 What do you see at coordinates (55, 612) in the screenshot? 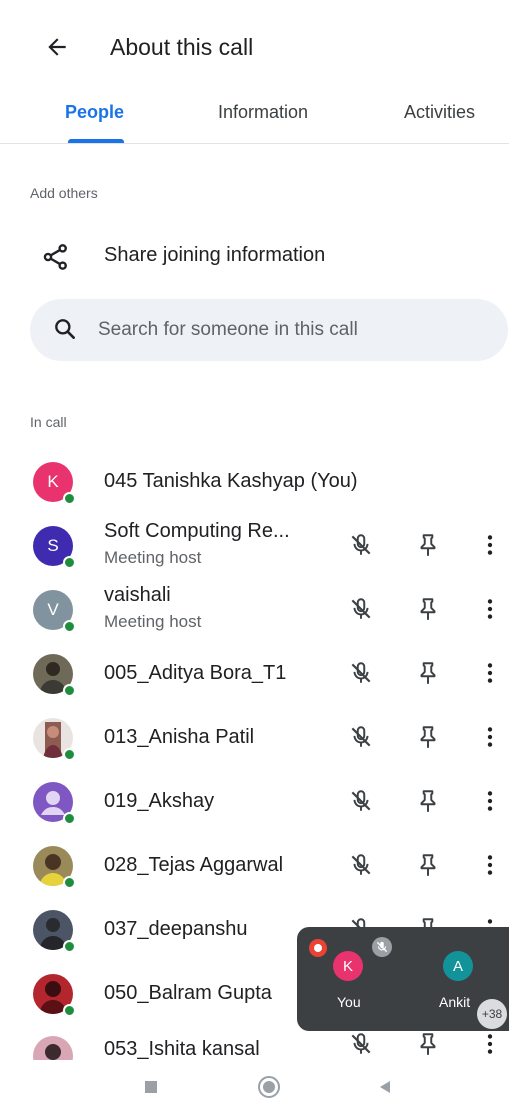
I see `avatar: V` at bounding box center [55, 612].